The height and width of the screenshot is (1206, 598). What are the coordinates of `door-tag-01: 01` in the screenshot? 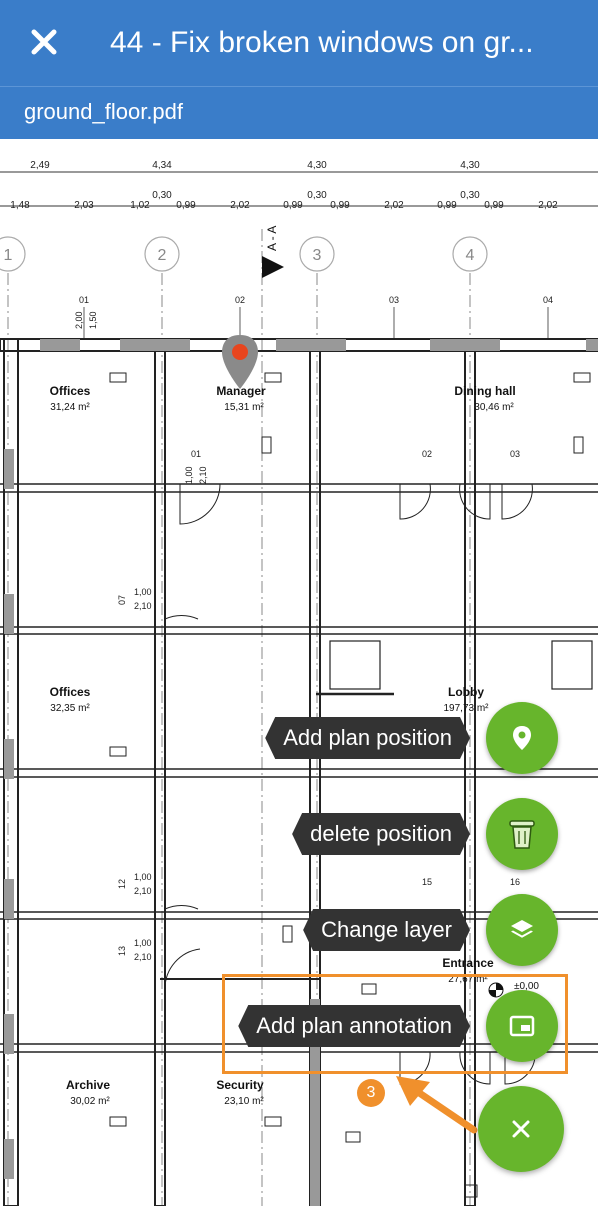 It's located at (196, 454).